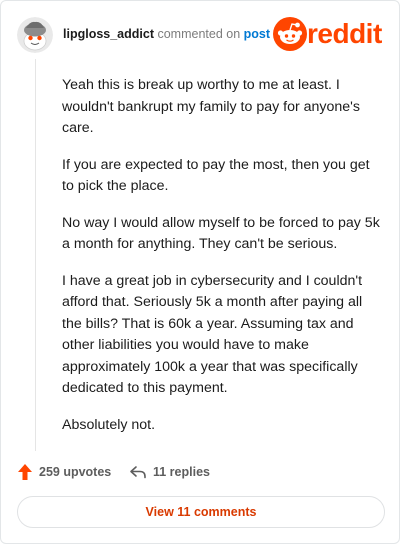 This screenshot has height=544, width=400. Describe the element at coordinates (35, 255) in the screenshot. I see `thread-line` at that location.